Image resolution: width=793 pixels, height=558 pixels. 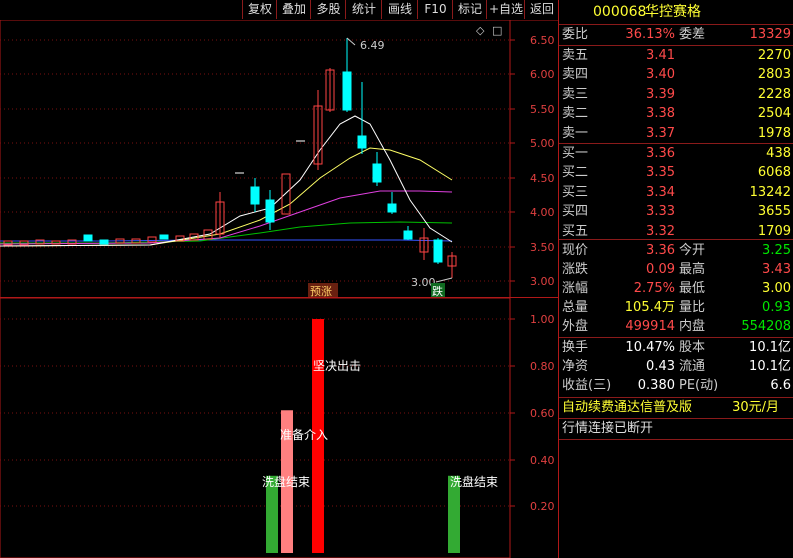 What do you see at coordinates (575, 133) in the screenshot?
I see `asks-label: 卖一` at bounding box center [575, 133].